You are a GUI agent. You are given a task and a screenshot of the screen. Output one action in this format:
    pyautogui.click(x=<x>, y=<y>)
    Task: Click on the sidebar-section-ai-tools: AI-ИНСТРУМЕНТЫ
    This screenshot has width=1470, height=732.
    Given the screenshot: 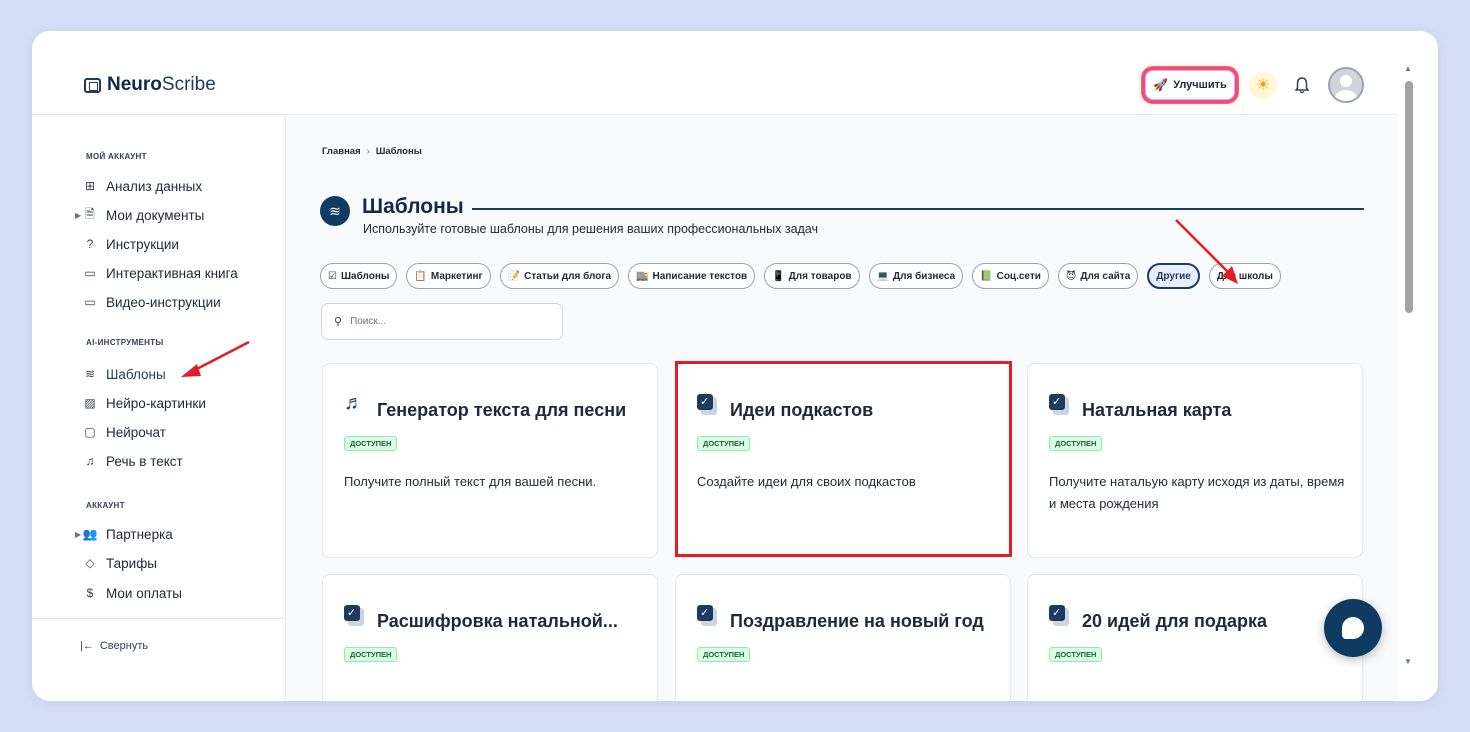 What is the action you would take?
    pyautogui.click(x=125, y=342)
    